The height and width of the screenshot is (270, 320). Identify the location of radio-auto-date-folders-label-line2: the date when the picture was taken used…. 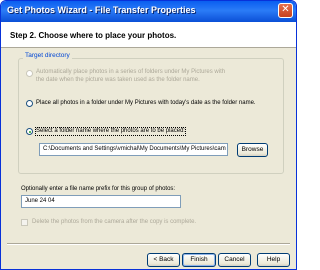
(118, 80).